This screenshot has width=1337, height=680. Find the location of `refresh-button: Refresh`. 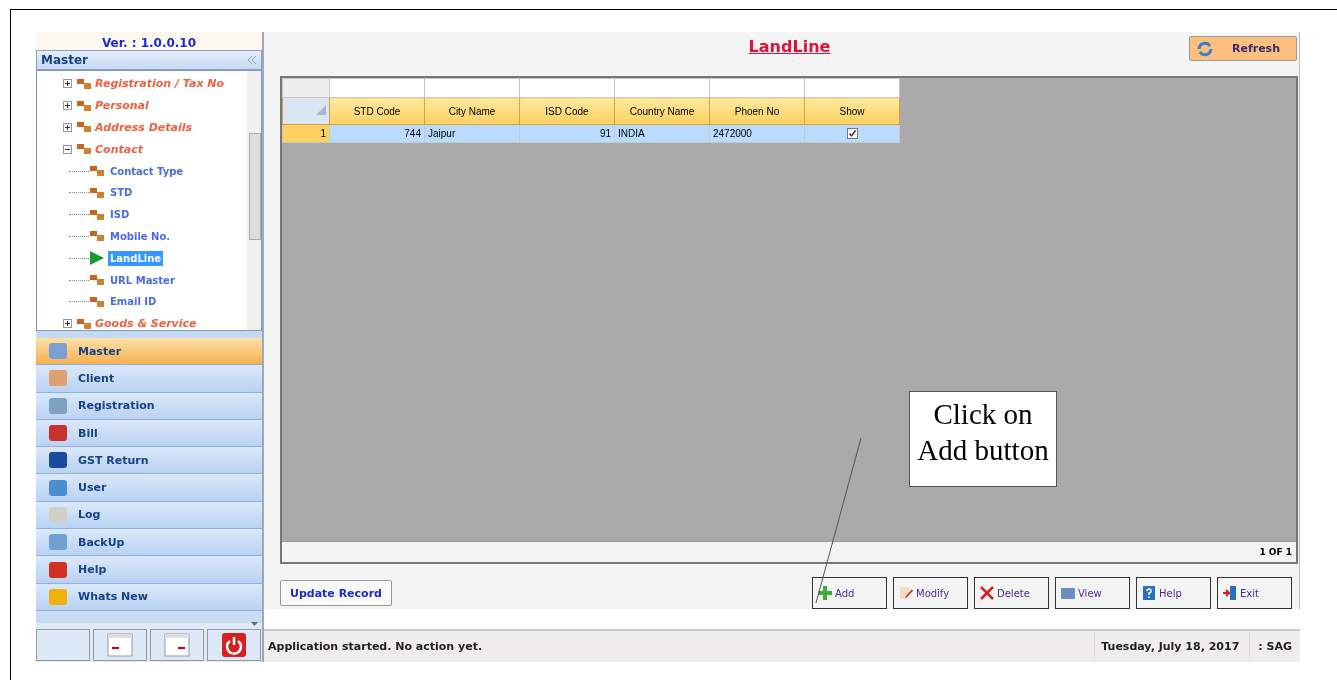

refresh-button: Refresh is located at coordinates (1243, 48).